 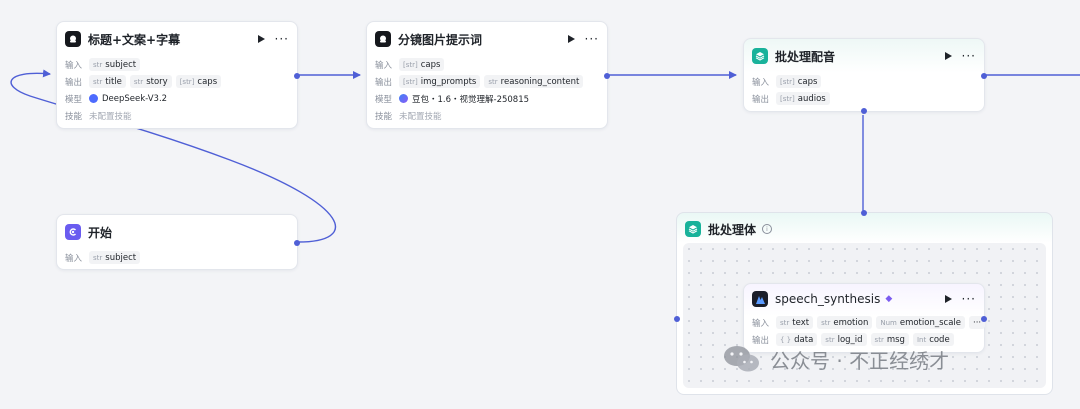 I want to click on model-row: 模型 DeepSeek-V3.2, so click(x=116, y=99).